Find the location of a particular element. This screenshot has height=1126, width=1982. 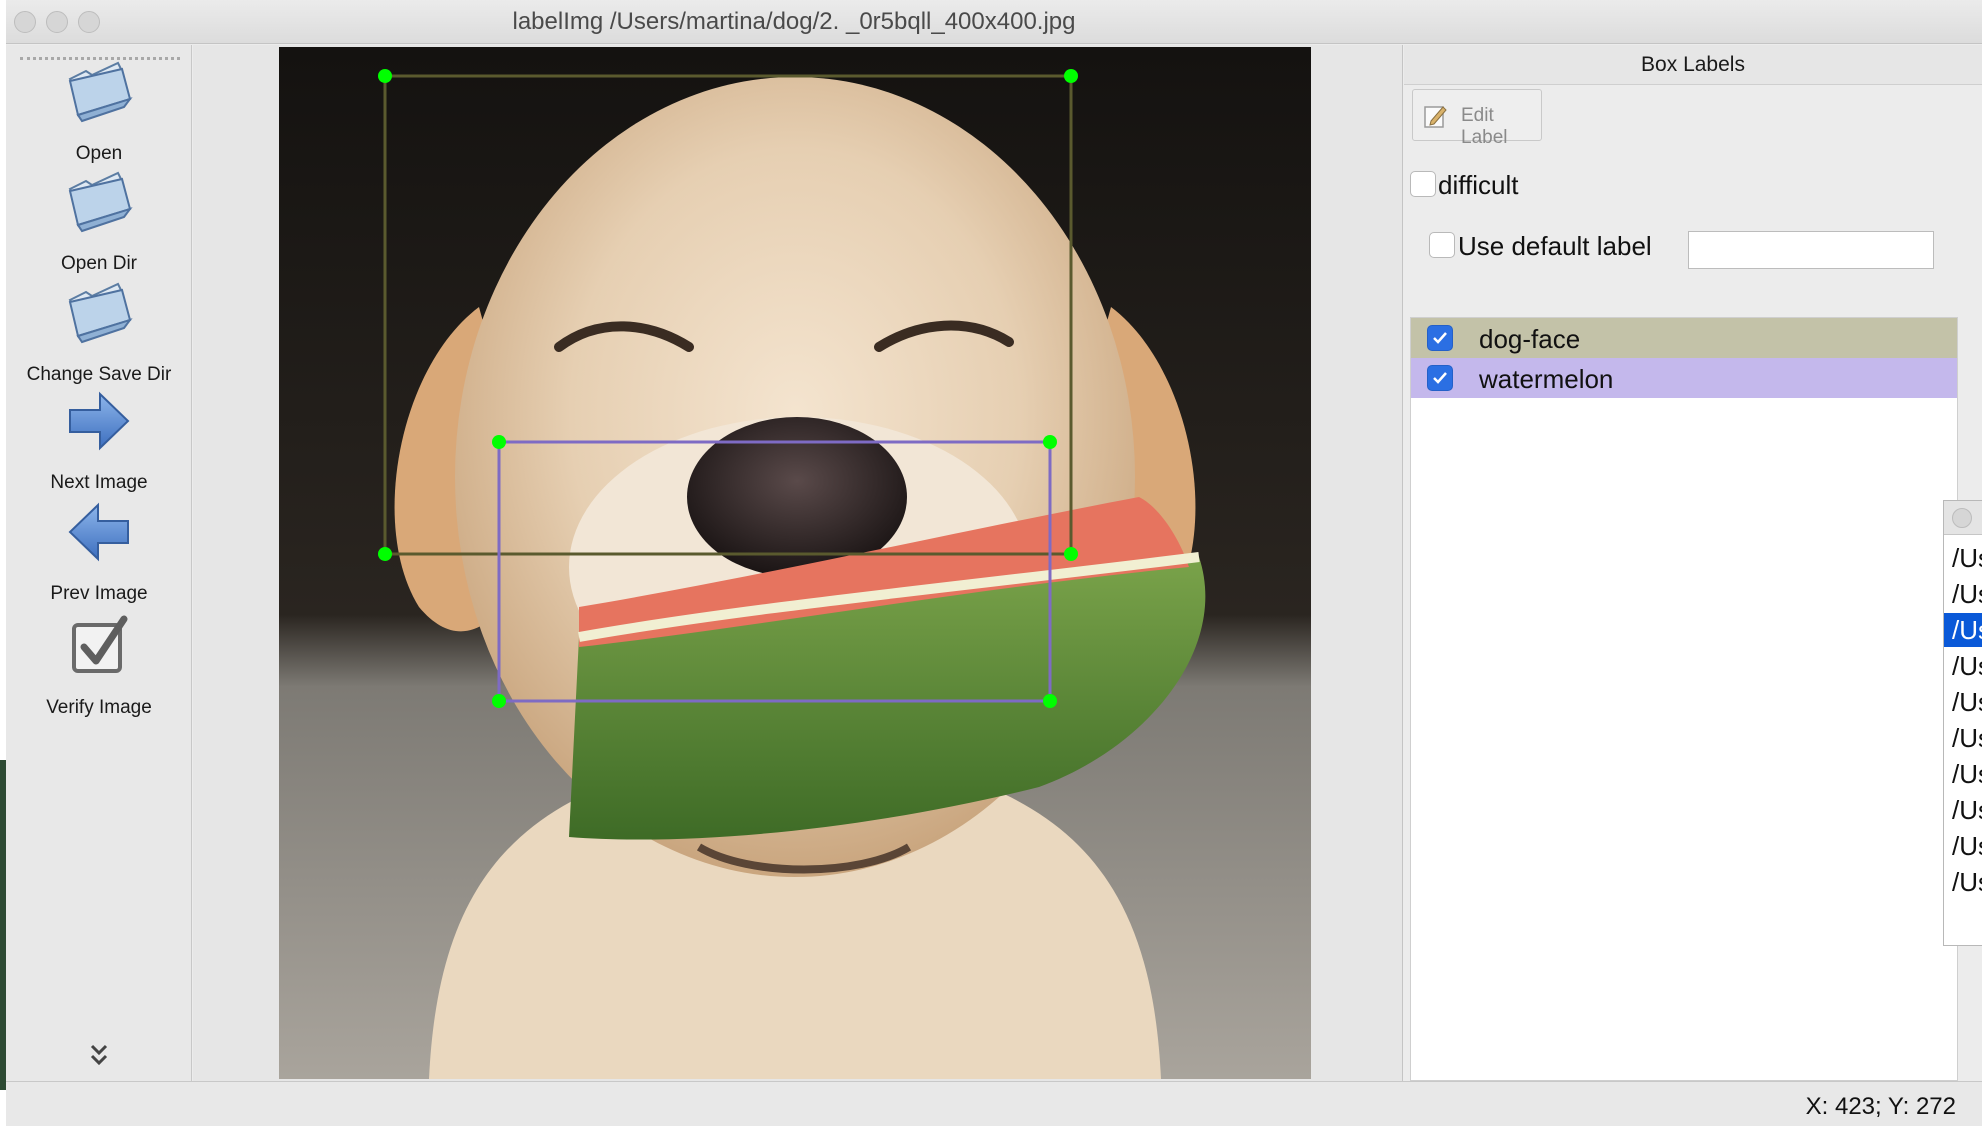

difficult-label: difficult is located at coordinates (1478, 185).